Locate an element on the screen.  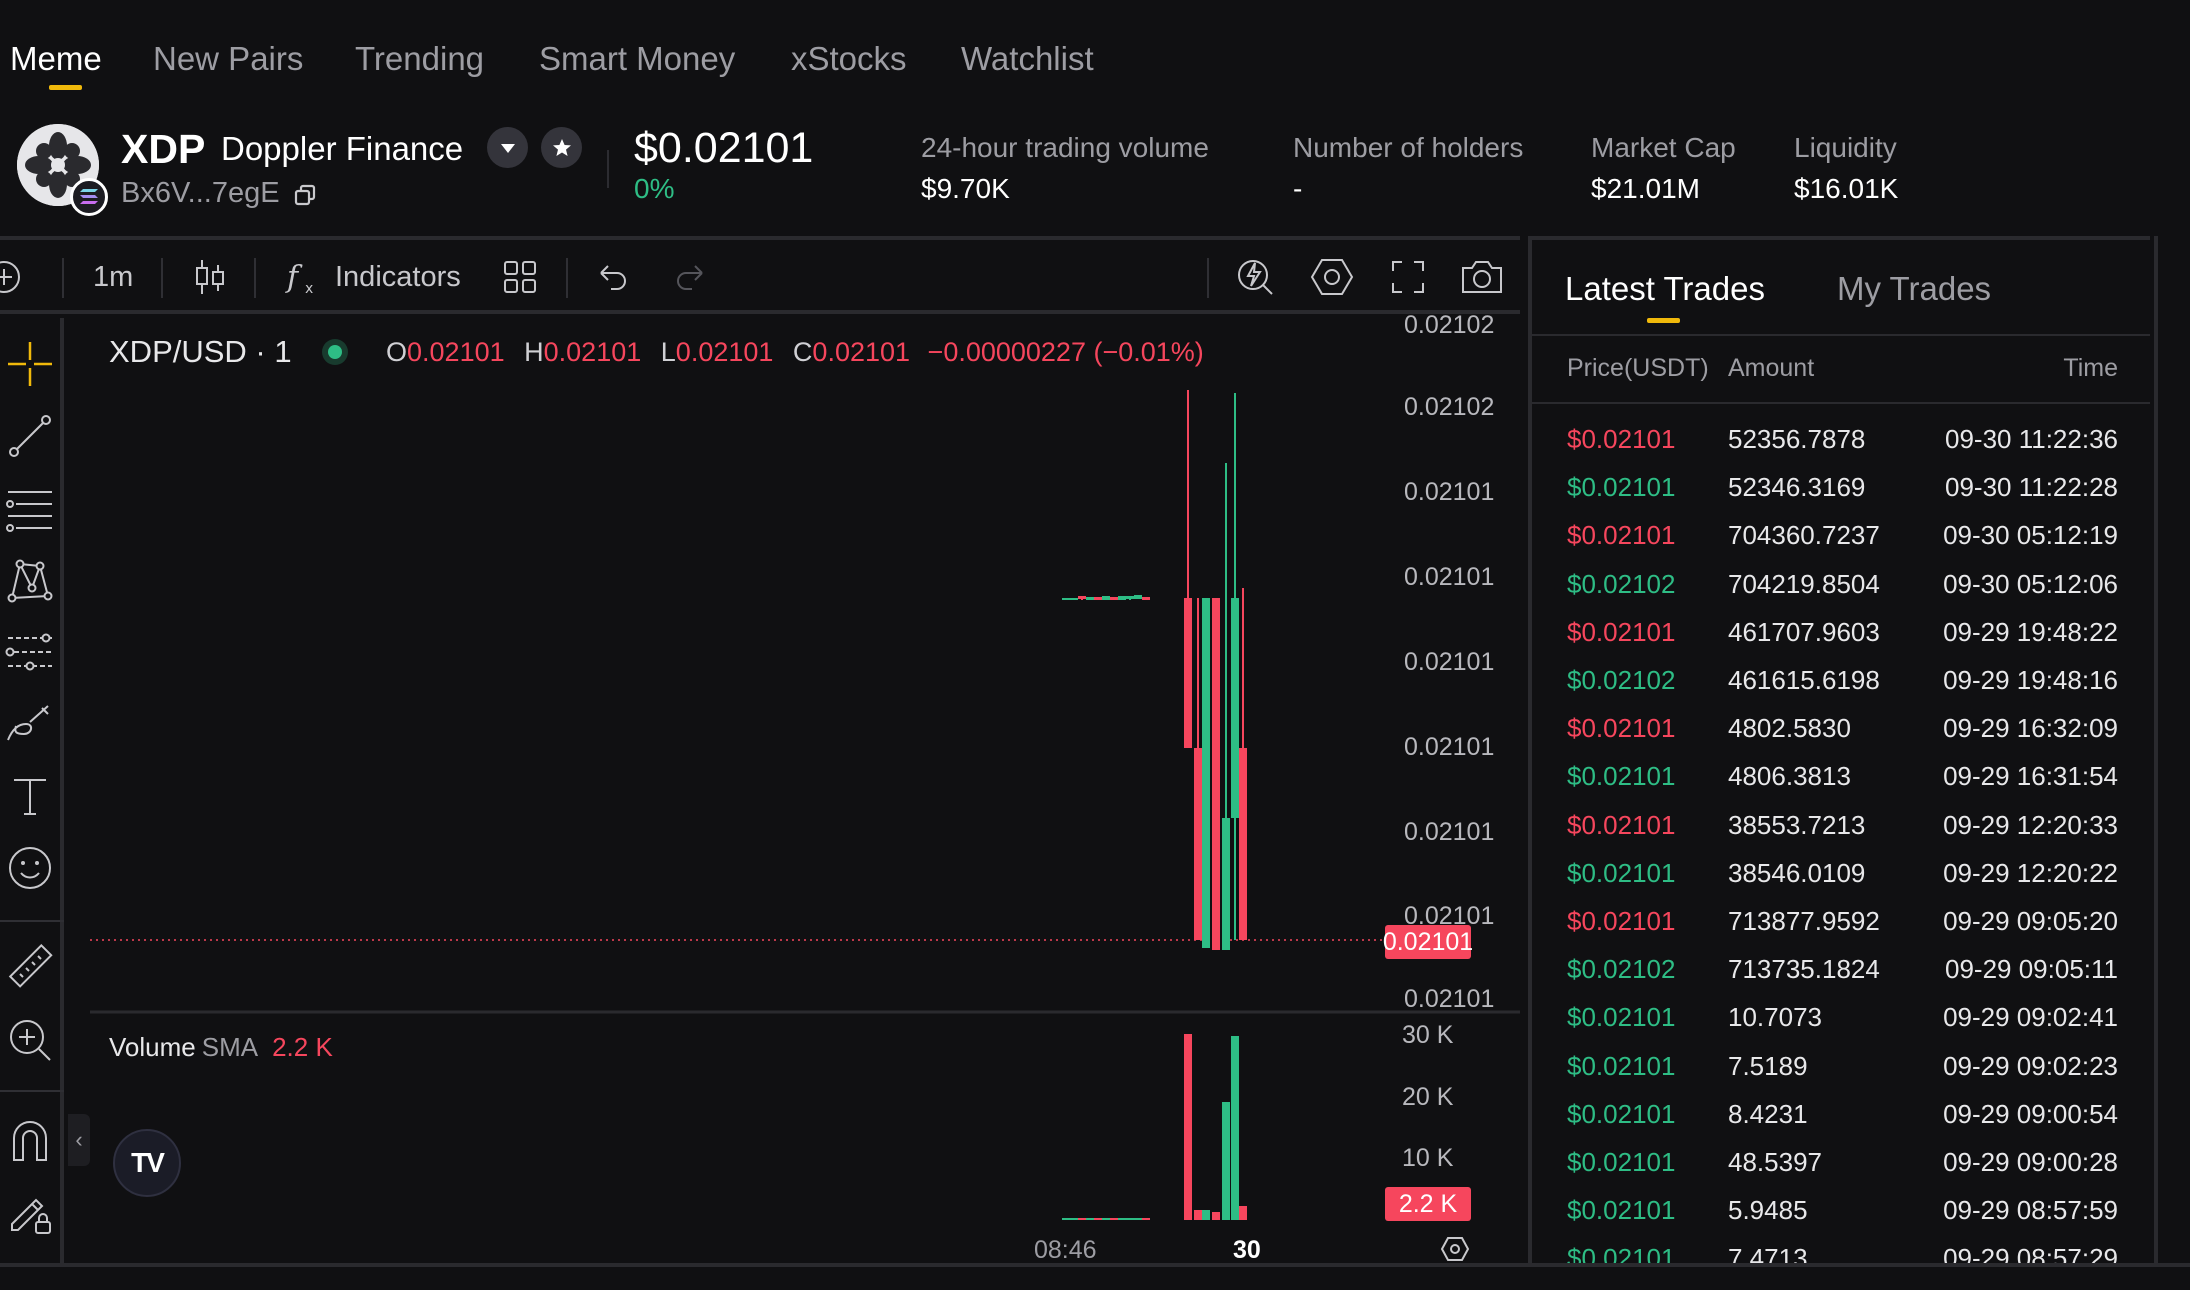
trade-row: $0.02101 461707.9603 09-29 19:48:22 is located at coordinates (1841, 635).